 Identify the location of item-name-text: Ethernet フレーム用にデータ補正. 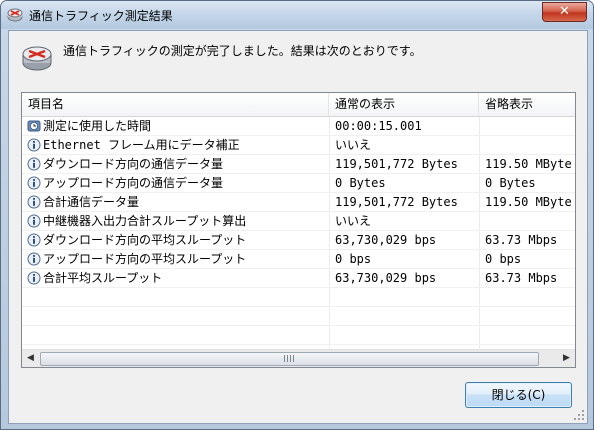
(141, 145).